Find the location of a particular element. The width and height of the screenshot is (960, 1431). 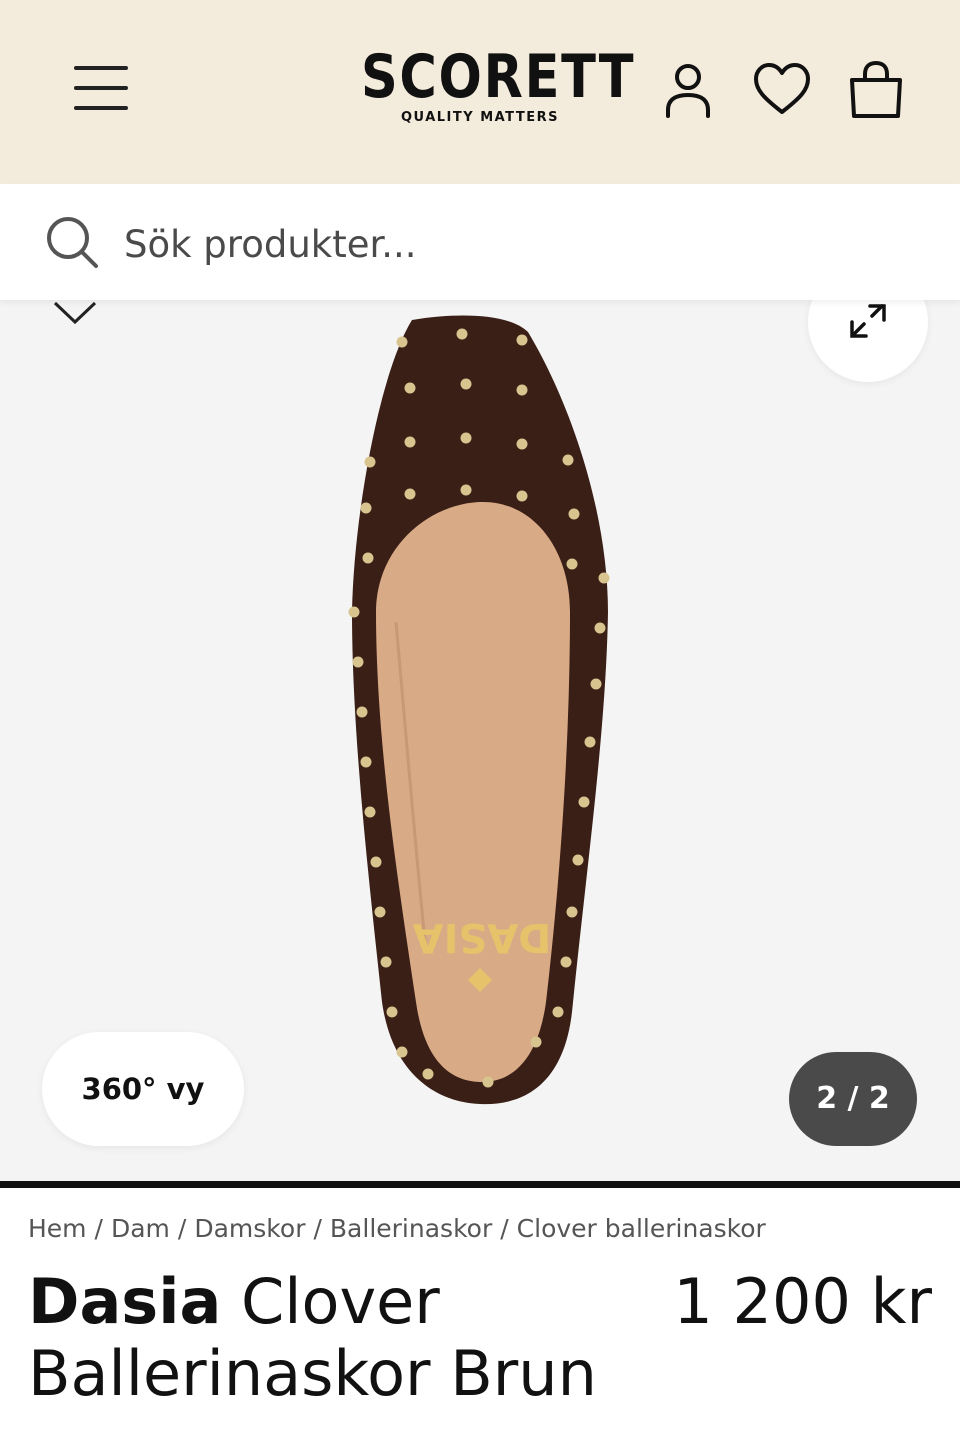

product-brand: Dasia is located at coordinates (125, 1301).